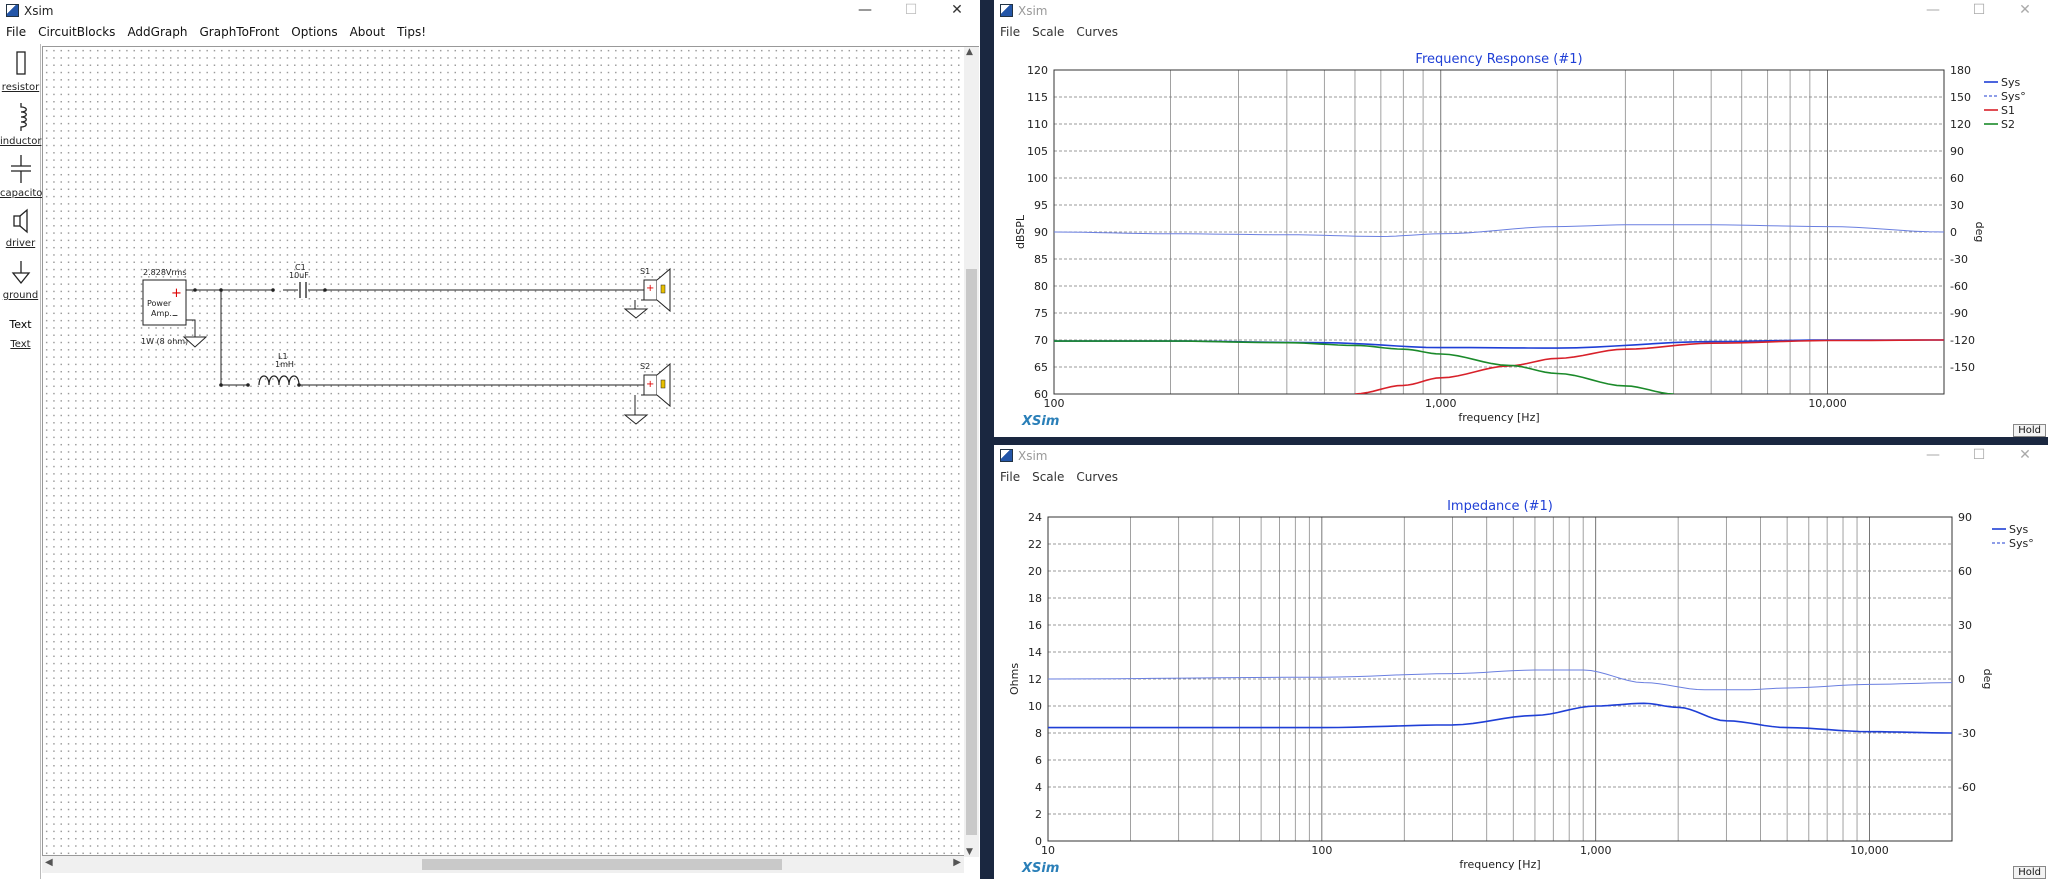 This screenshot has height=879, width=2048. What do you see at coordinates (1959, 286) in the screenshot?
I see `y2-tick-label: -60` at bounding box center [1959, 286].